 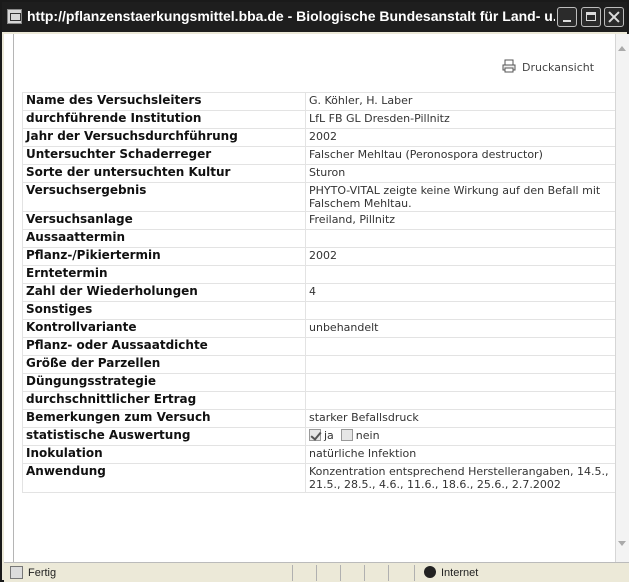 I want to click on table-row: statistische Auswertung ja nein, so click(x=318, y=436).